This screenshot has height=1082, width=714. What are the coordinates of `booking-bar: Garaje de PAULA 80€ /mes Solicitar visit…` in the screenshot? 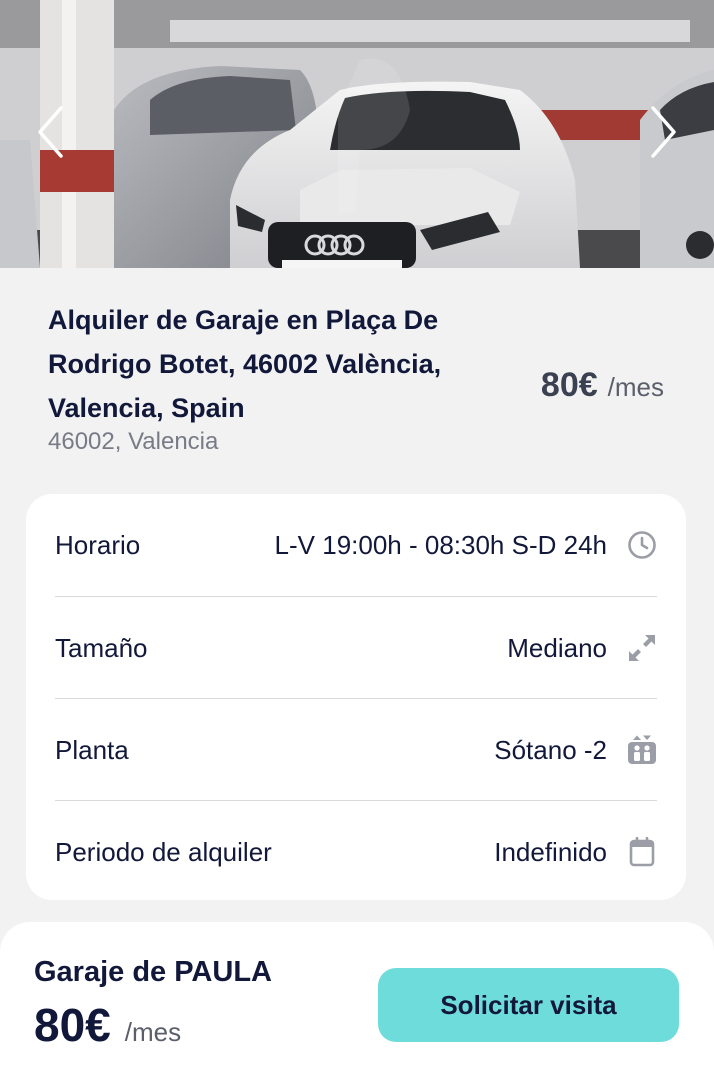 It's located at (357, 1002).